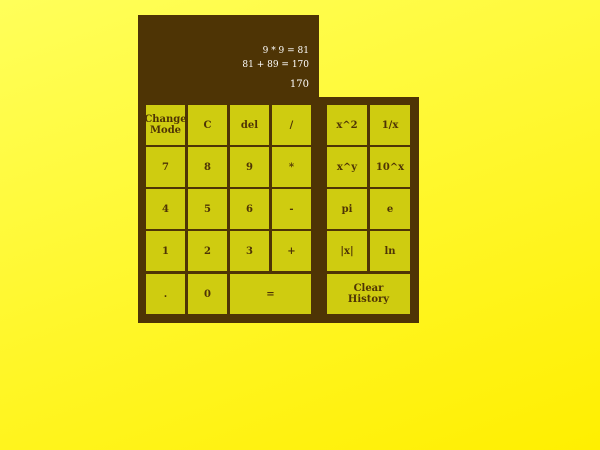 The image size is (600, 450). What do you see at coordinates (207, 294) in the screenshot?
I see `digit-0-button: 0` at bounding box center [207, 294].